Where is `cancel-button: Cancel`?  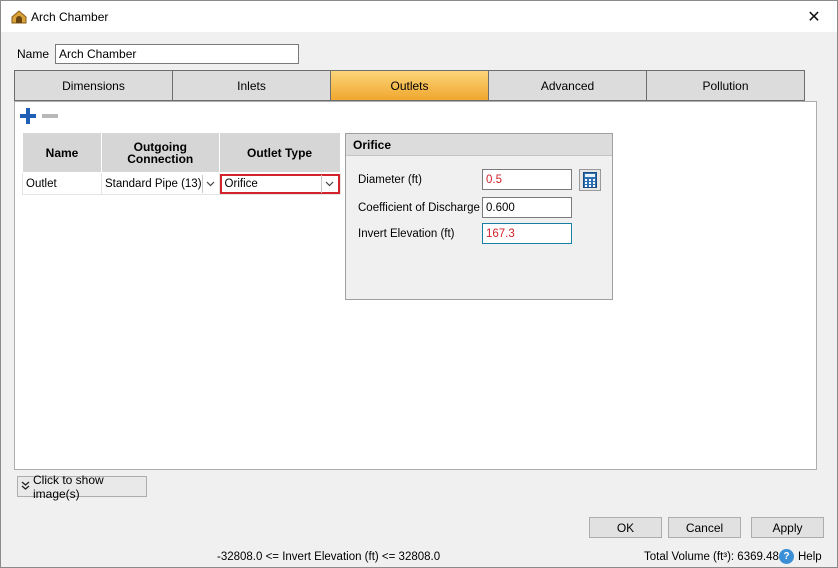 cancel-button: Cancel is located at coordinates (704, 527).